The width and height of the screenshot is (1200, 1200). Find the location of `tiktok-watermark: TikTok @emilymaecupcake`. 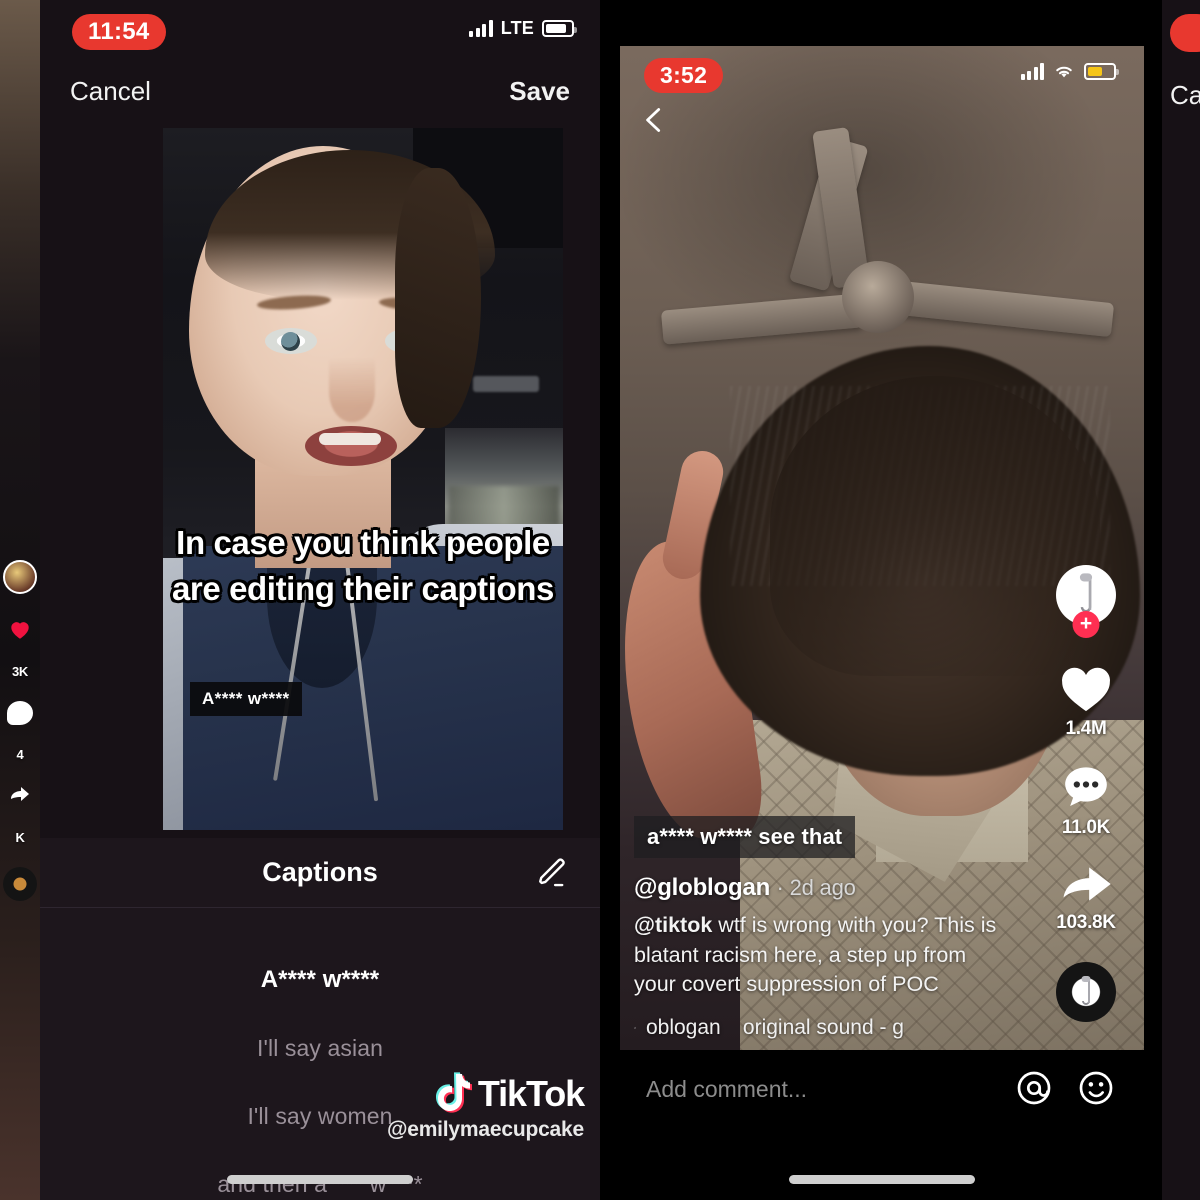

tiktok-watermark: TikTok @emilymaecupcake is located at coordinates (485, 1107).